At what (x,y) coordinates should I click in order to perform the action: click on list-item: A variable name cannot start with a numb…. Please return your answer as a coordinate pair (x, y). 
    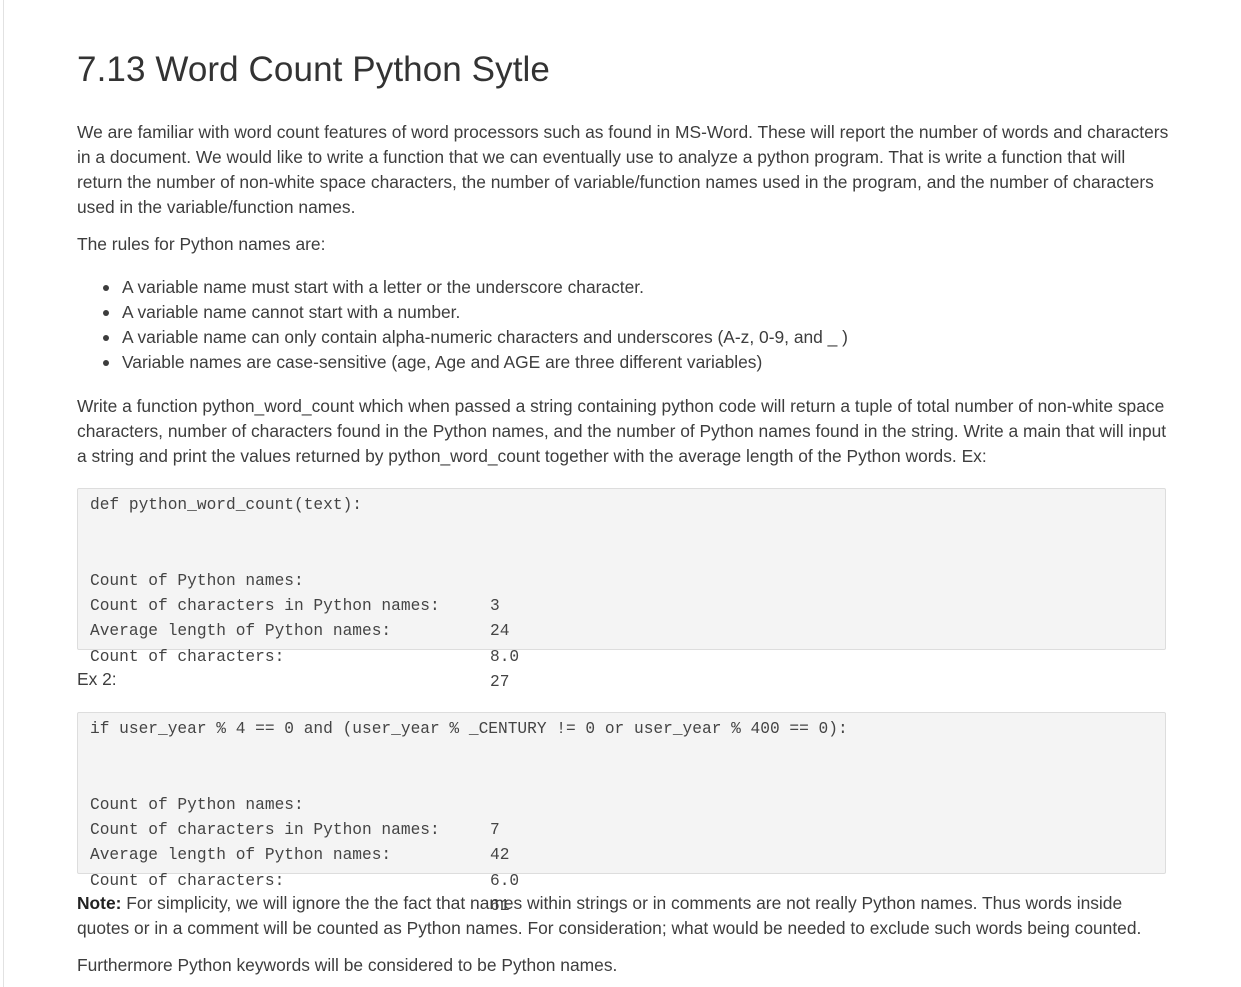
    Looking at the image, I should click on (632, 312).